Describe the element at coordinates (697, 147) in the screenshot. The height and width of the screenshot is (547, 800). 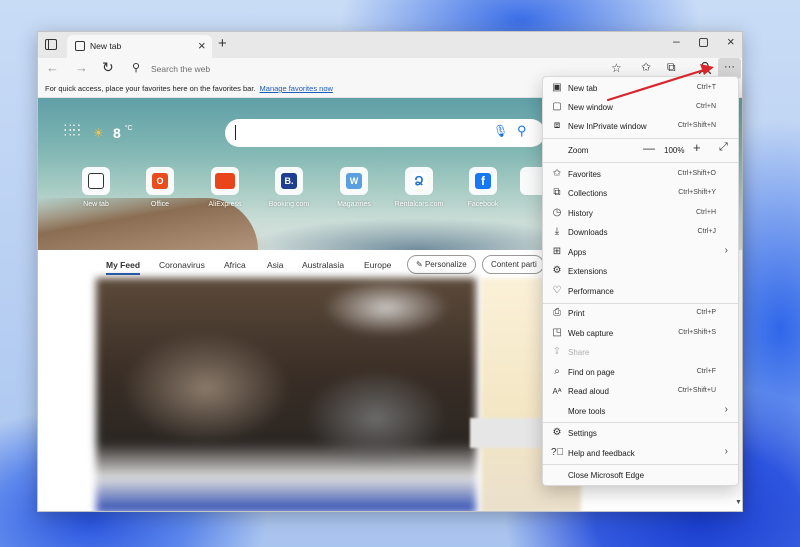
I see `zoom-in-button: +` at that location.